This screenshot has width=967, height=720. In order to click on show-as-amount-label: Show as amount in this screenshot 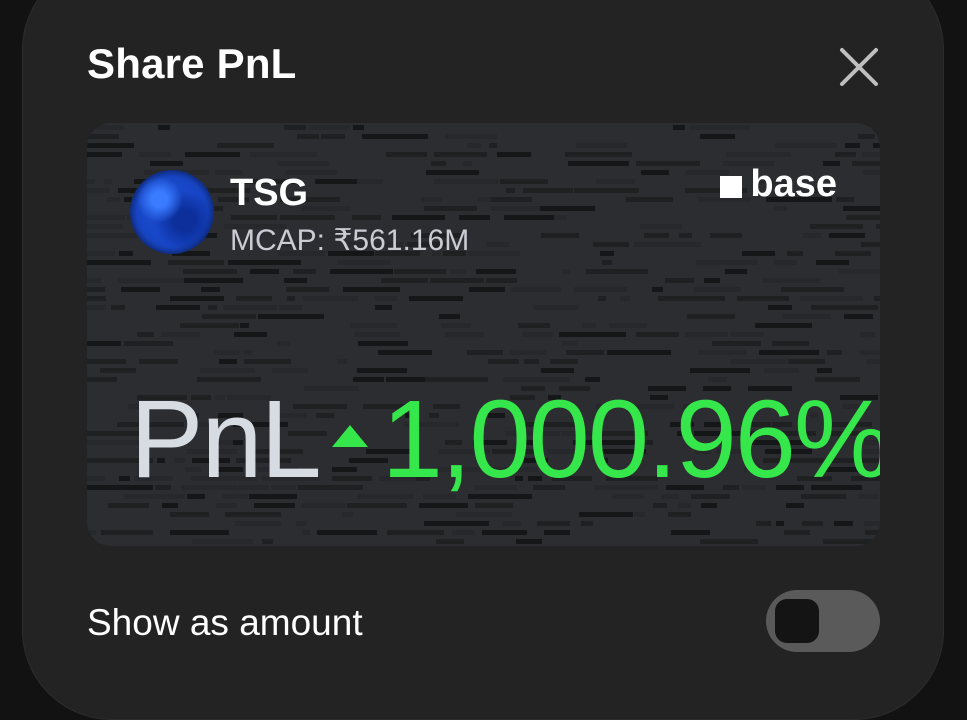, I will do `click(225, 622)`.